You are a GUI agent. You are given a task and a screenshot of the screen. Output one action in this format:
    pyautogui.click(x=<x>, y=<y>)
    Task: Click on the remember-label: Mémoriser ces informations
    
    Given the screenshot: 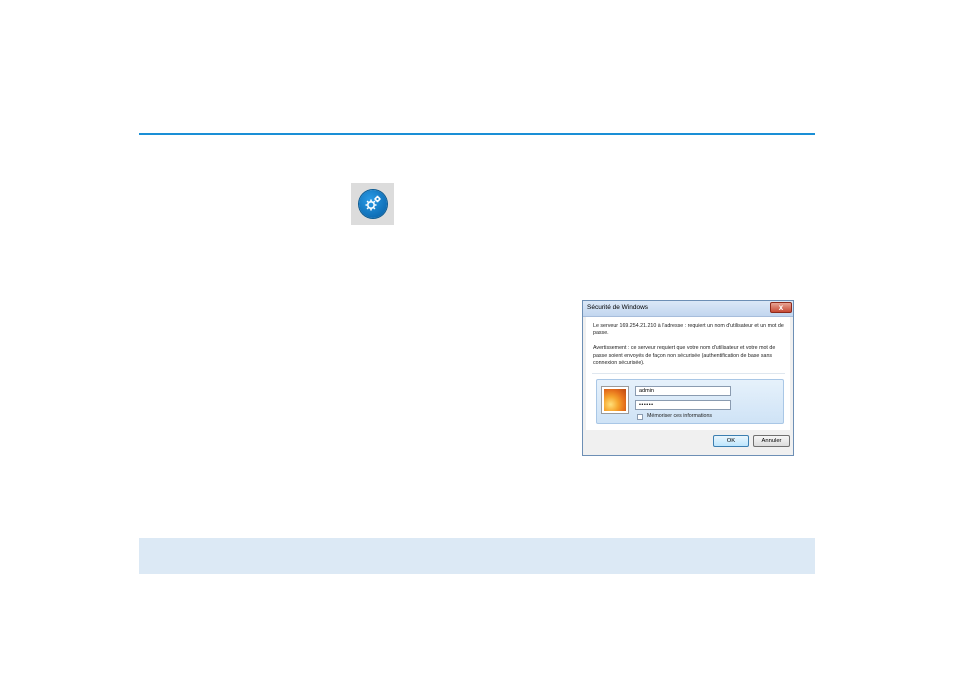 What is the action you would take?
    pyautogui.click(x=680, y=416)
    